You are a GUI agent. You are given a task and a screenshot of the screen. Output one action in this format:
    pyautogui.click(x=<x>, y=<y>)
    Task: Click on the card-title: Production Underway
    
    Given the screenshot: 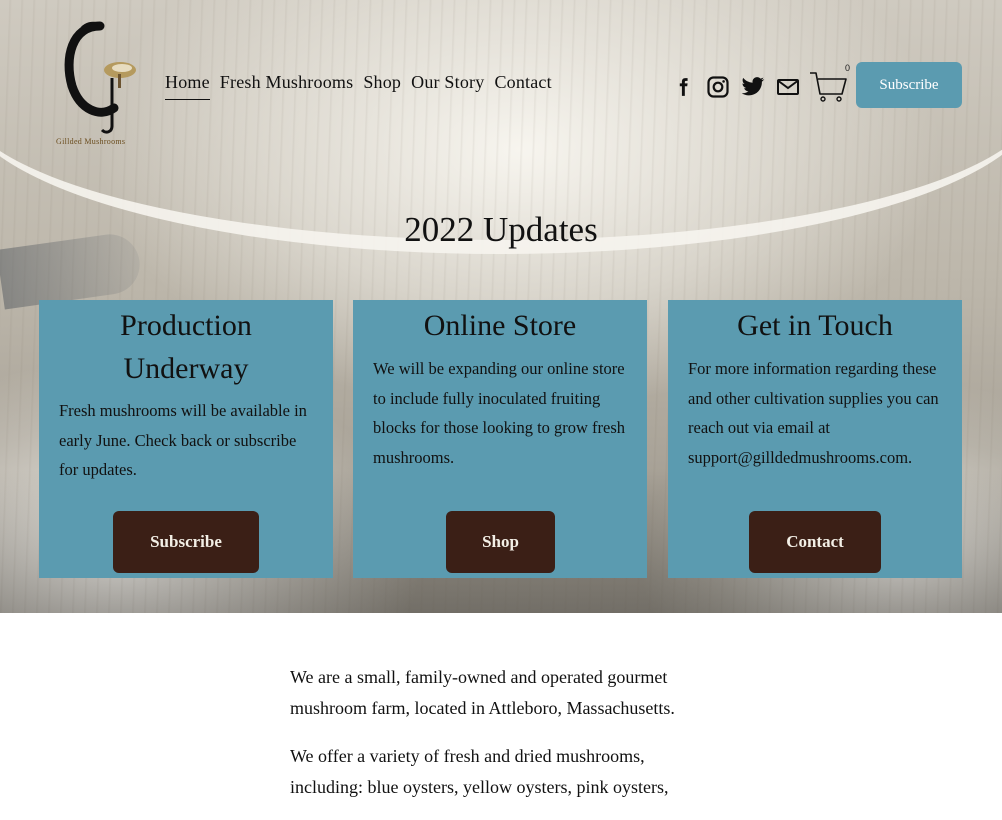 What is the action you would take?
    pyautogui.click(x=186, y=345)
    